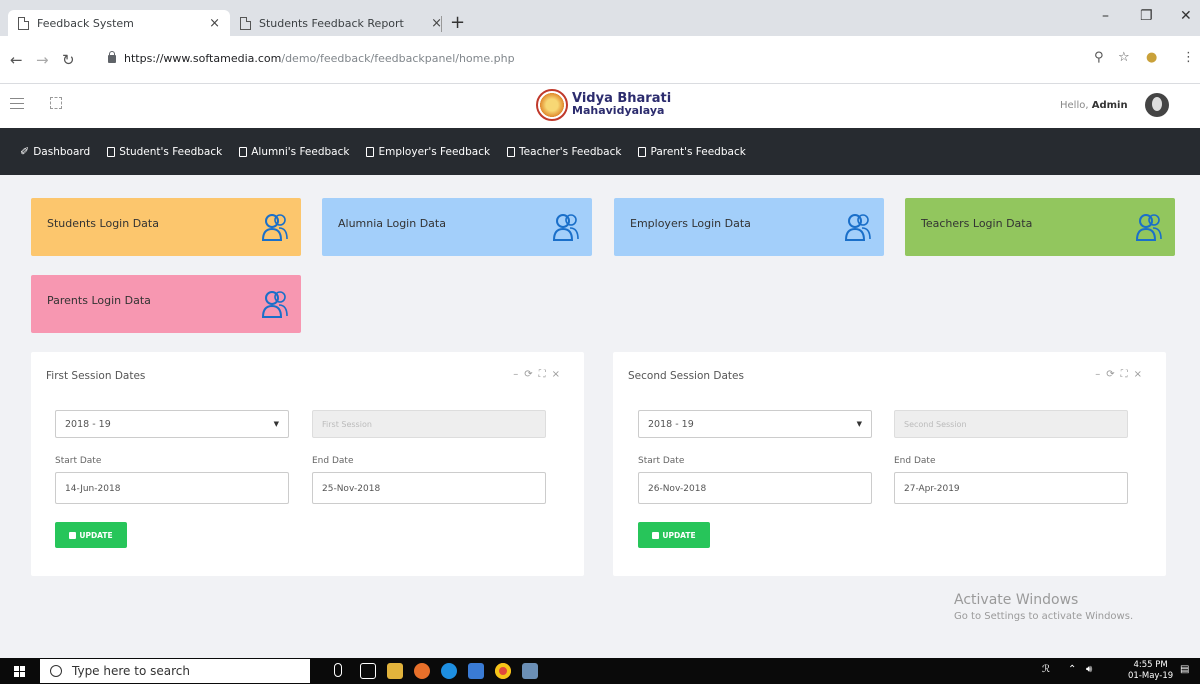  Describe the element at coordinates (749, 227) in the screenshot. I see `employers-login-card: Employers Login Data` at that location.